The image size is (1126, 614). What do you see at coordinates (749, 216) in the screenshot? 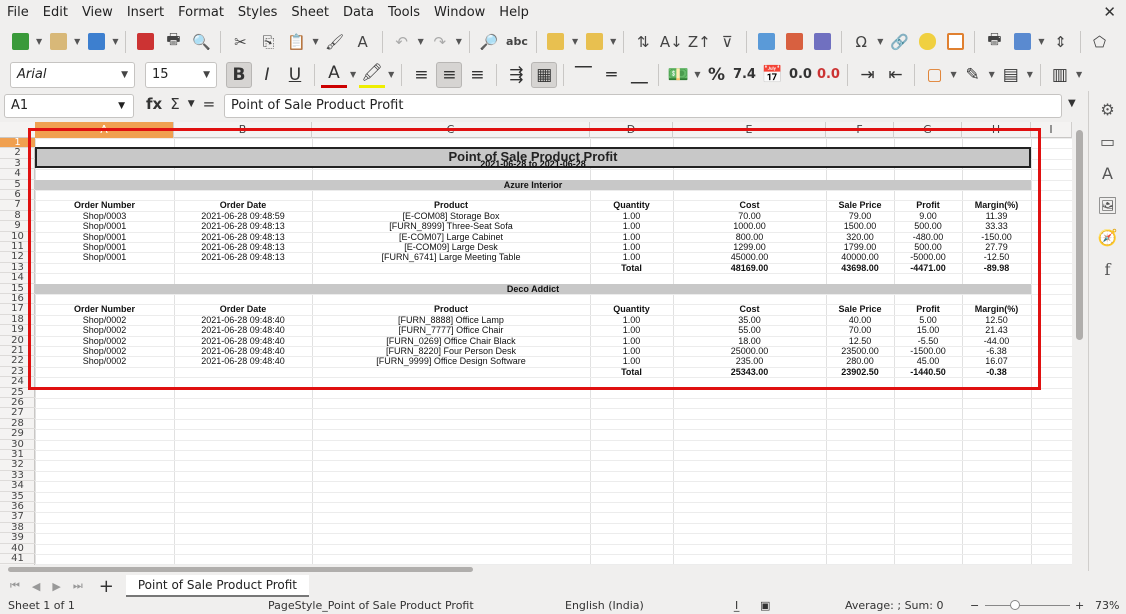
I see `table-cell: 70.00` at bounding box center [749, 216].